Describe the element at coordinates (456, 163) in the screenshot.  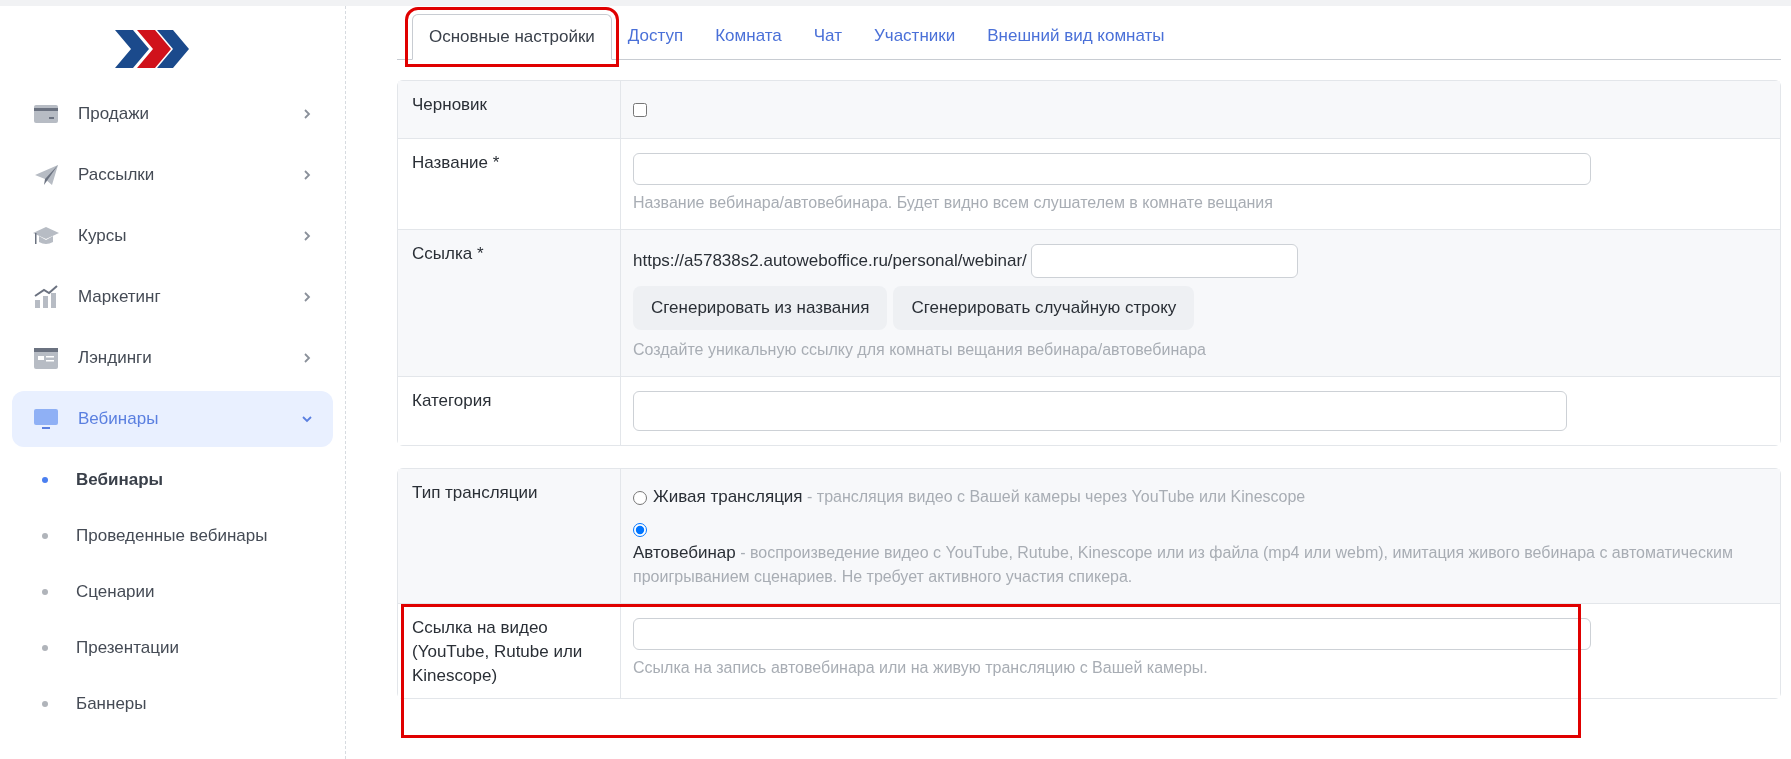
I see `field-label: Название *` at that location.